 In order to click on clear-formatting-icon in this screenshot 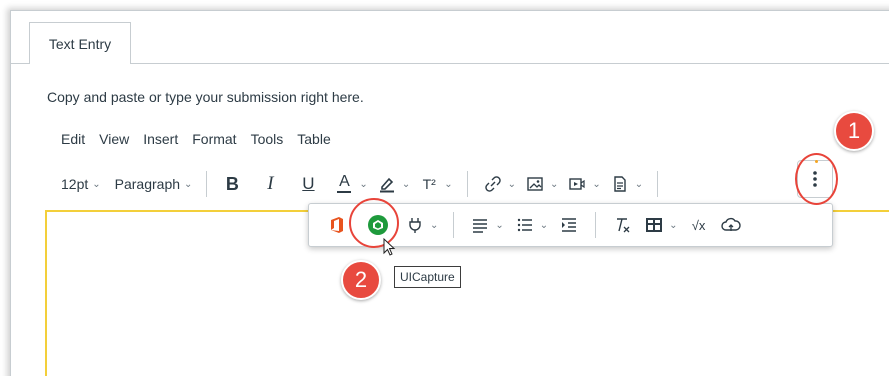, I will do `click(622, 225)`.